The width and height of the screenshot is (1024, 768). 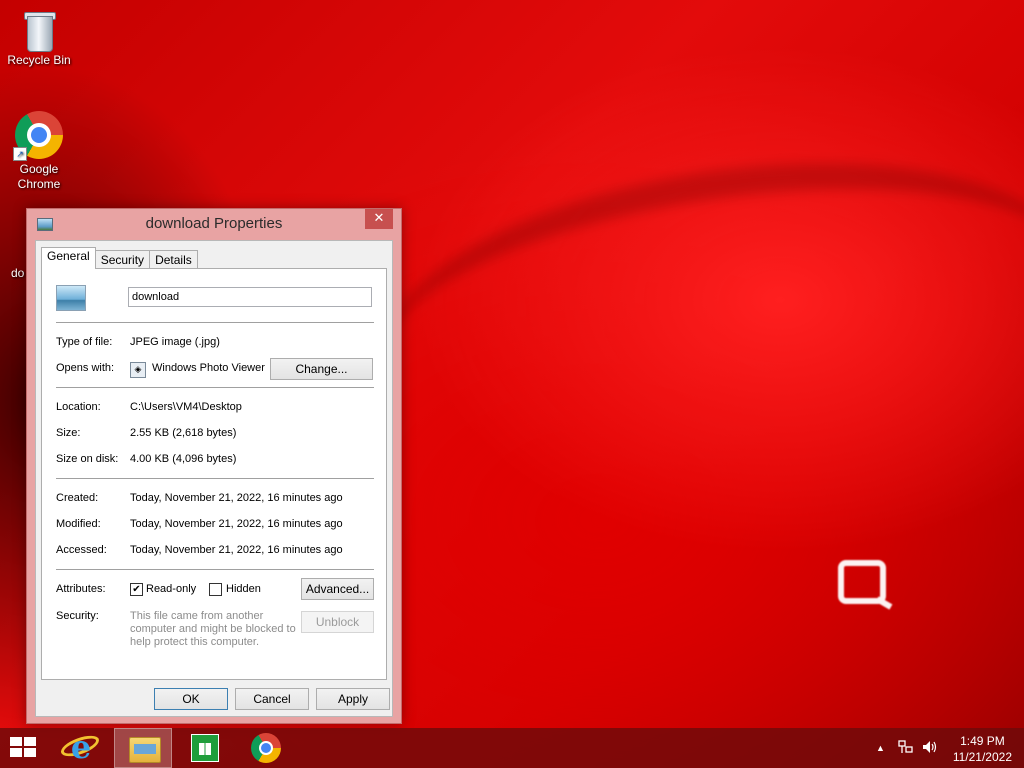 What do you see at coordinates (175, 342) in the screenshot?
I see `type-value: JPEG image (.jpg)` at bounding box center [175, 342].